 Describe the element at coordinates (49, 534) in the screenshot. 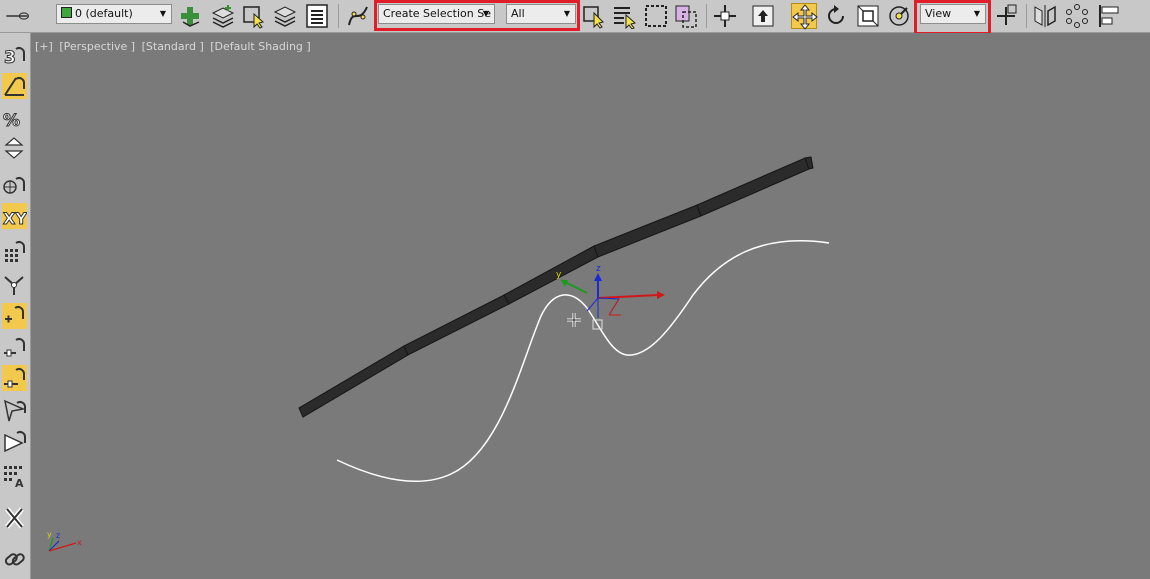

I see `corner-label-y: y` at that location.